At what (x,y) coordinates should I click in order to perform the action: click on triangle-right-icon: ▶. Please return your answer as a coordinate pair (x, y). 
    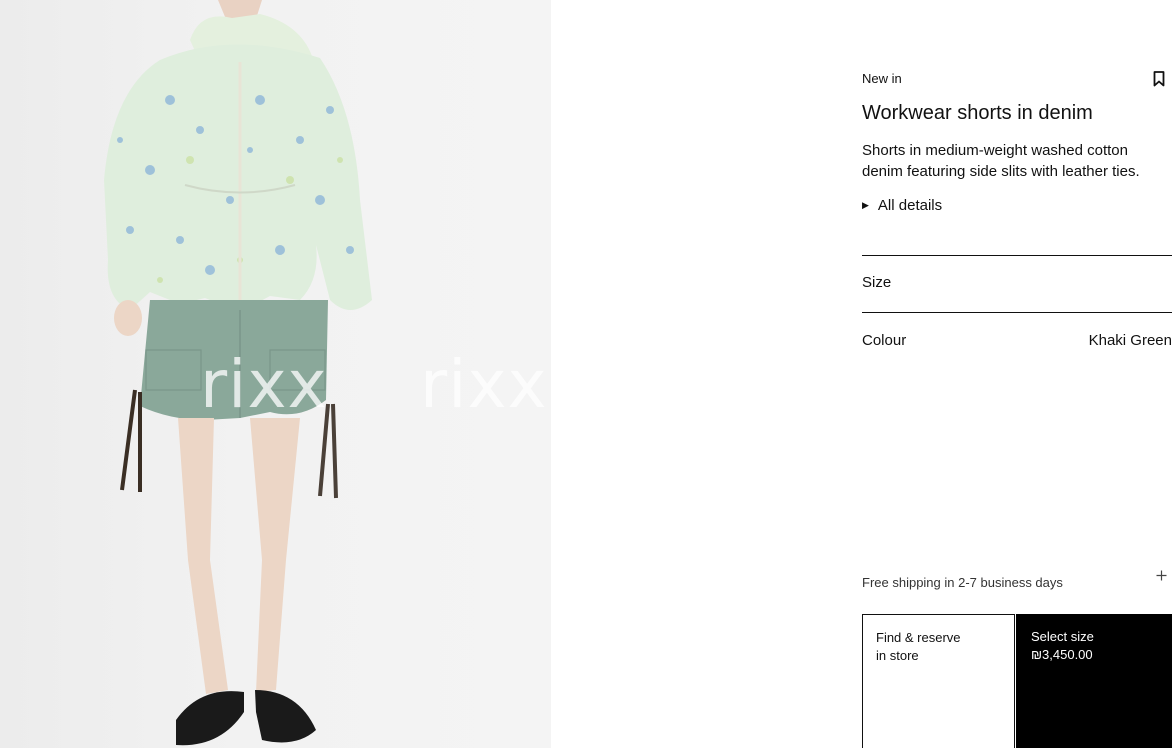
    Looking at the image, I should click on (865, 205).